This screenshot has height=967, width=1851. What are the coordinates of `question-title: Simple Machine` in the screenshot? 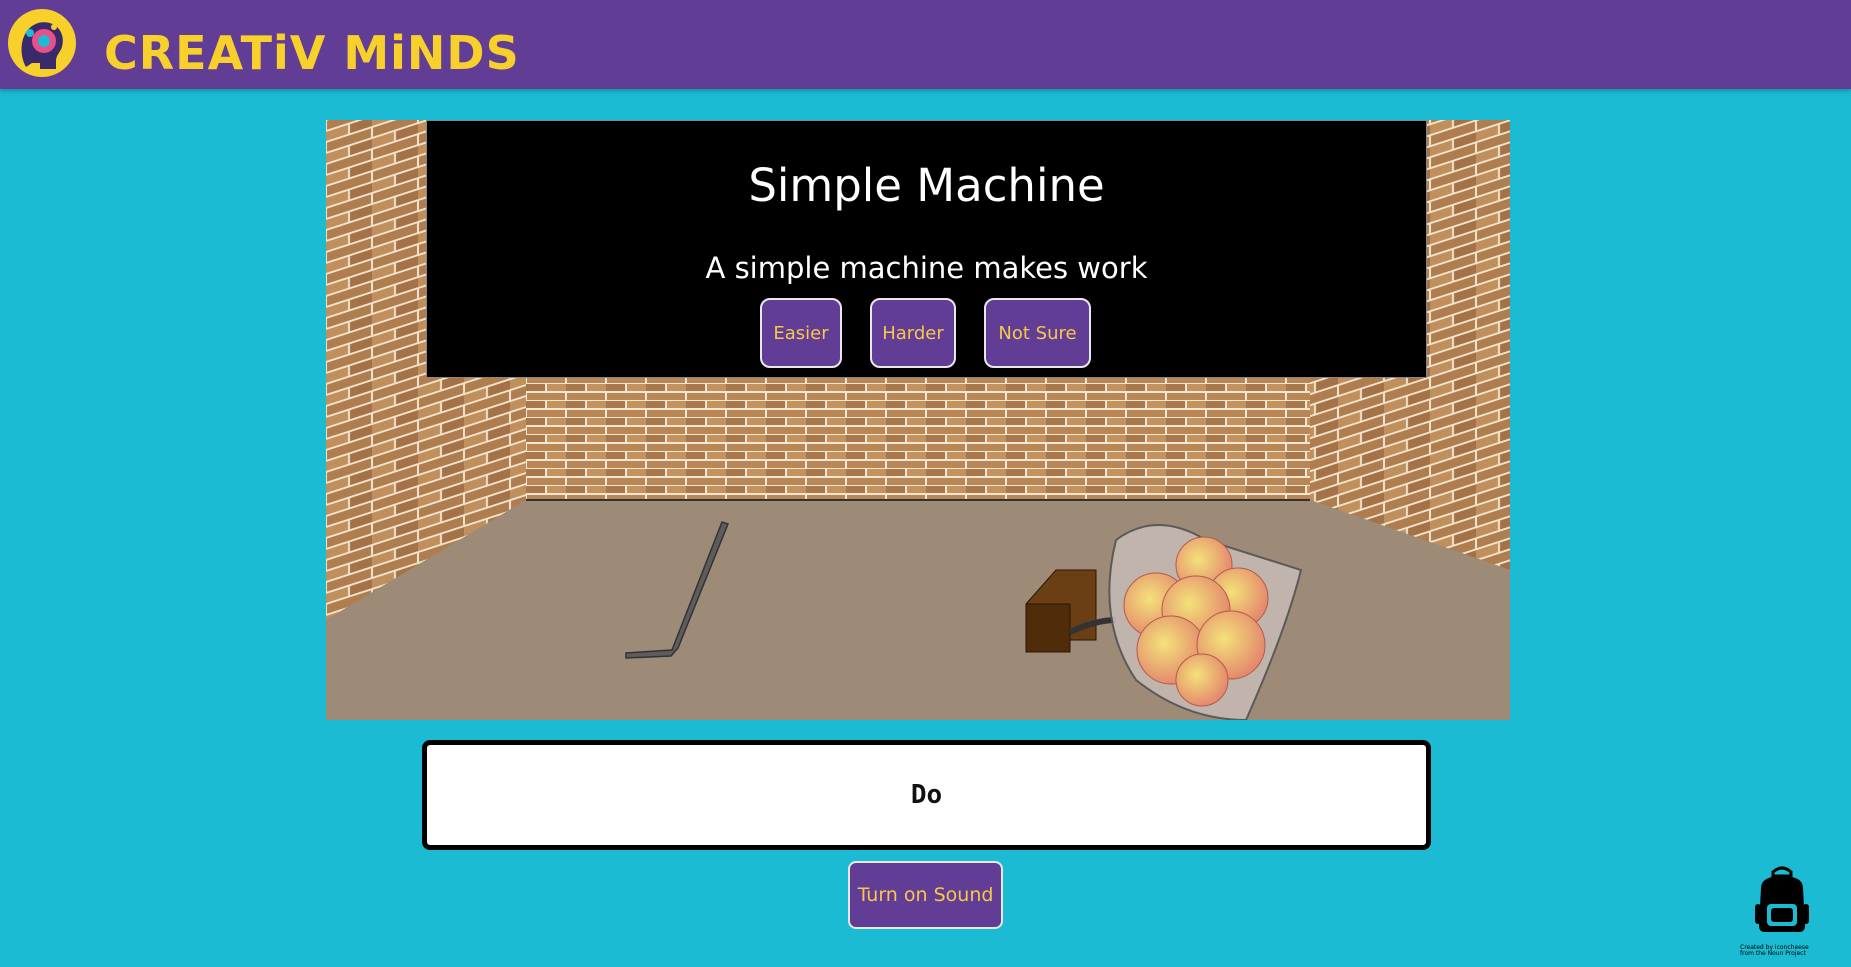 It's located at (926, 185).